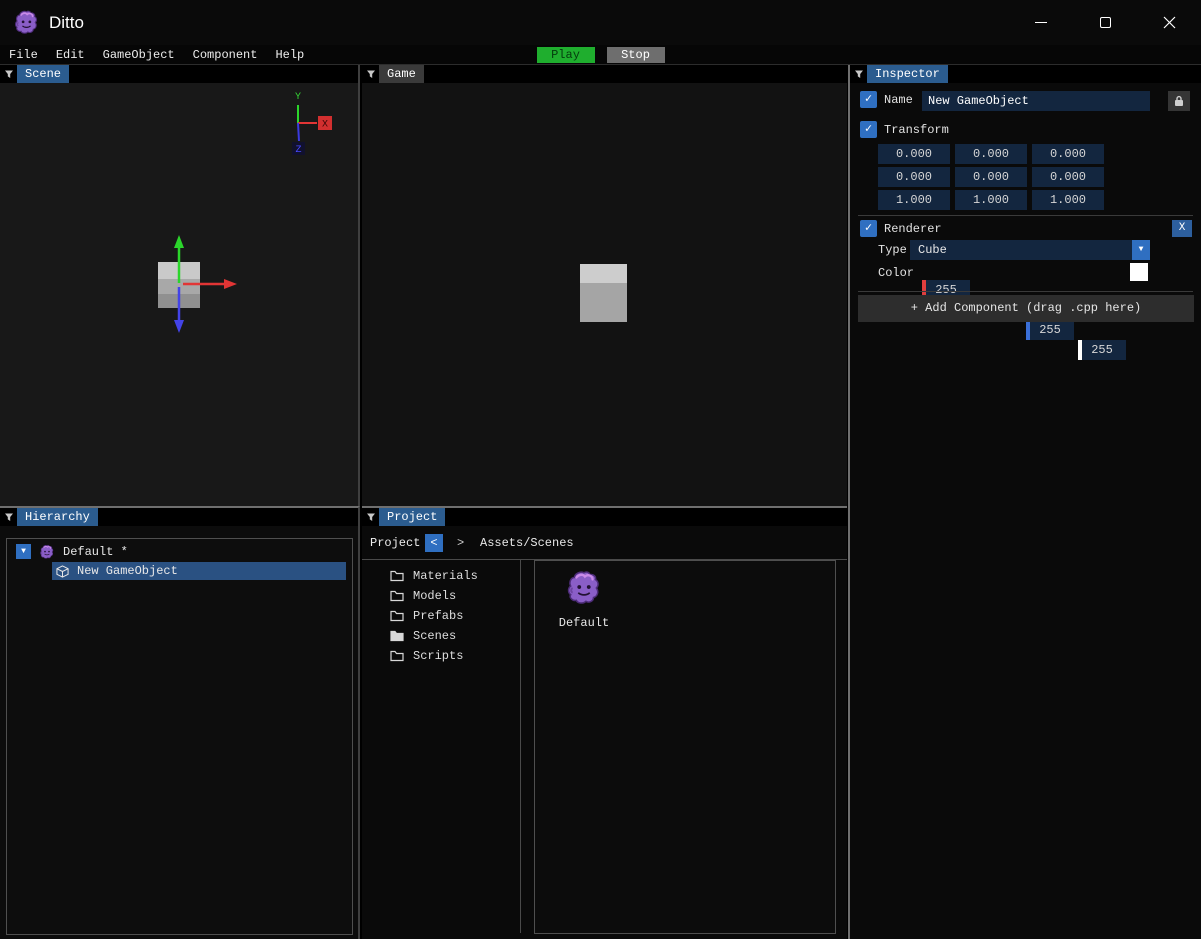  What do you see at coordinates (179, 551) in the screenshot?
I see `hierarchy-root-row: ▼ Default *` at bounding box center [179, 551].